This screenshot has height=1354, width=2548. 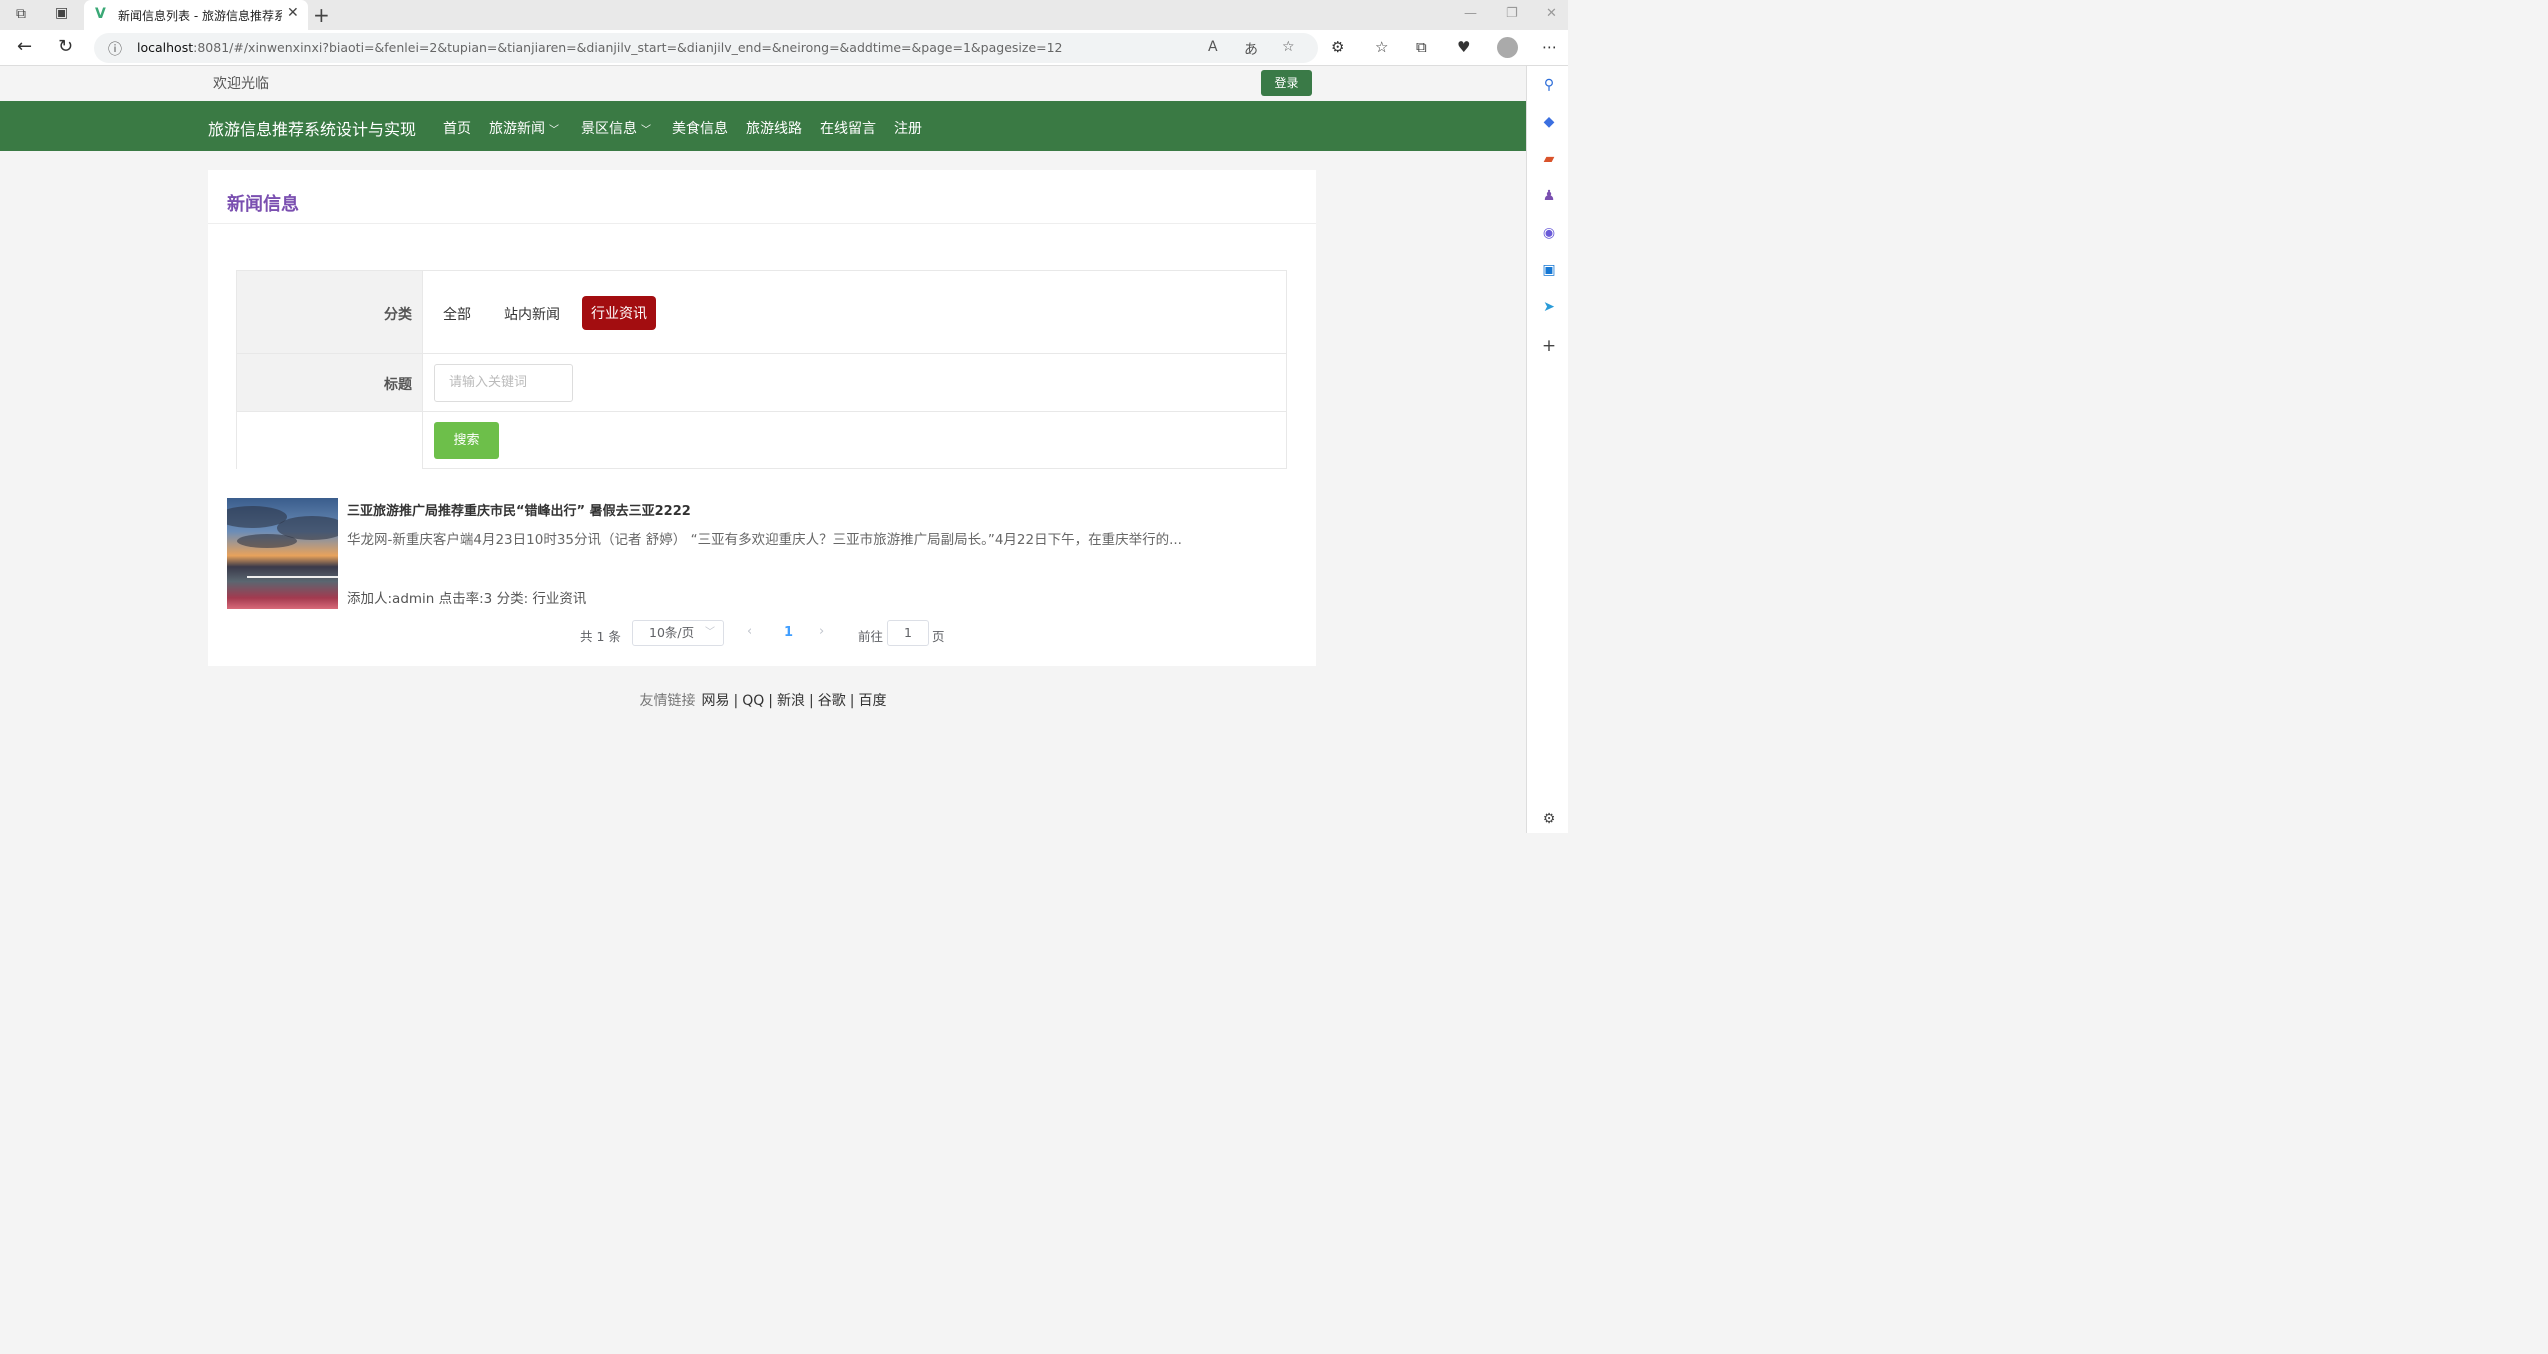 I want to click on footer-link-qq: QQ, so click(x=753, y=701).